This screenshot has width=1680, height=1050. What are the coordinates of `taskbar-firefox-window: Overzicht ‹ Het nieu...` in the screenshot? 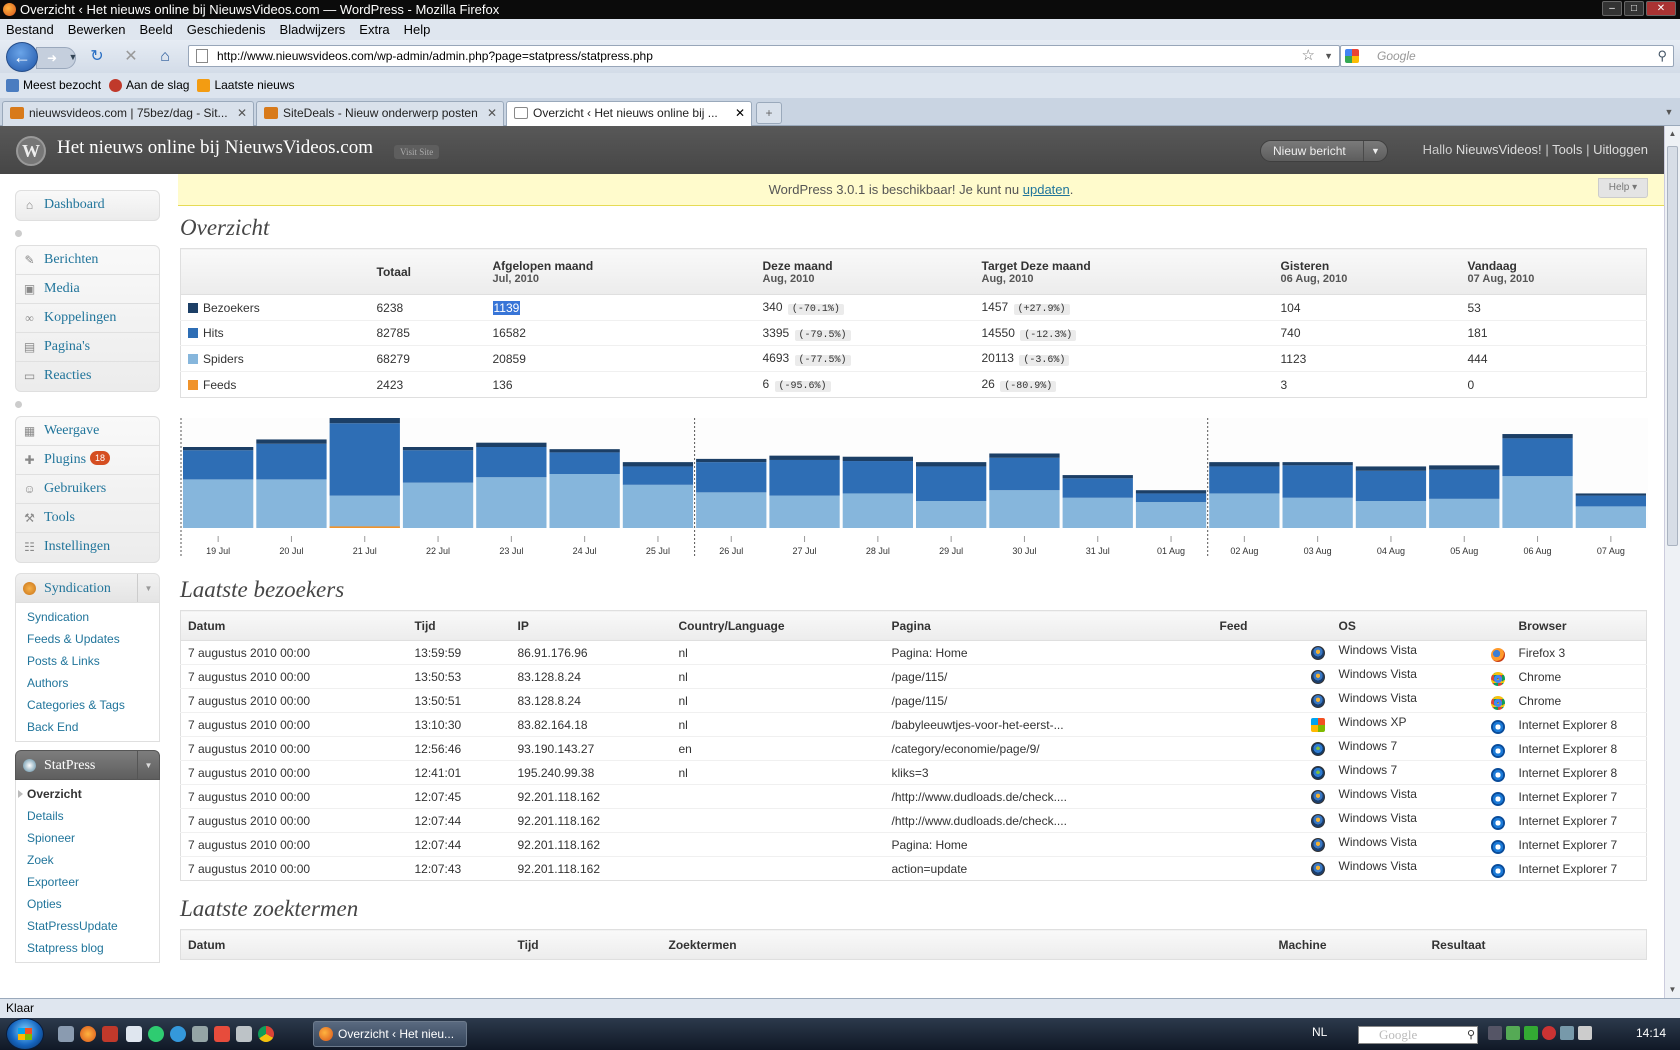 It's located at (390, 1034).